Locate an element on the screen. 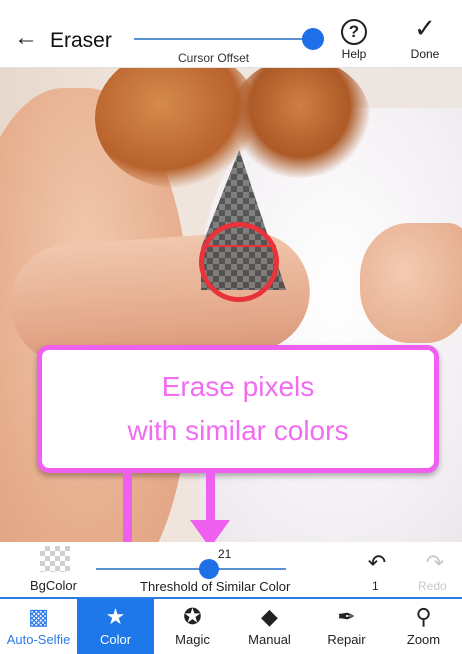 The width and height of the screenshot is (462, 654). tab-zoom: ⚲ Zoom is located at coordinates (423, 626).